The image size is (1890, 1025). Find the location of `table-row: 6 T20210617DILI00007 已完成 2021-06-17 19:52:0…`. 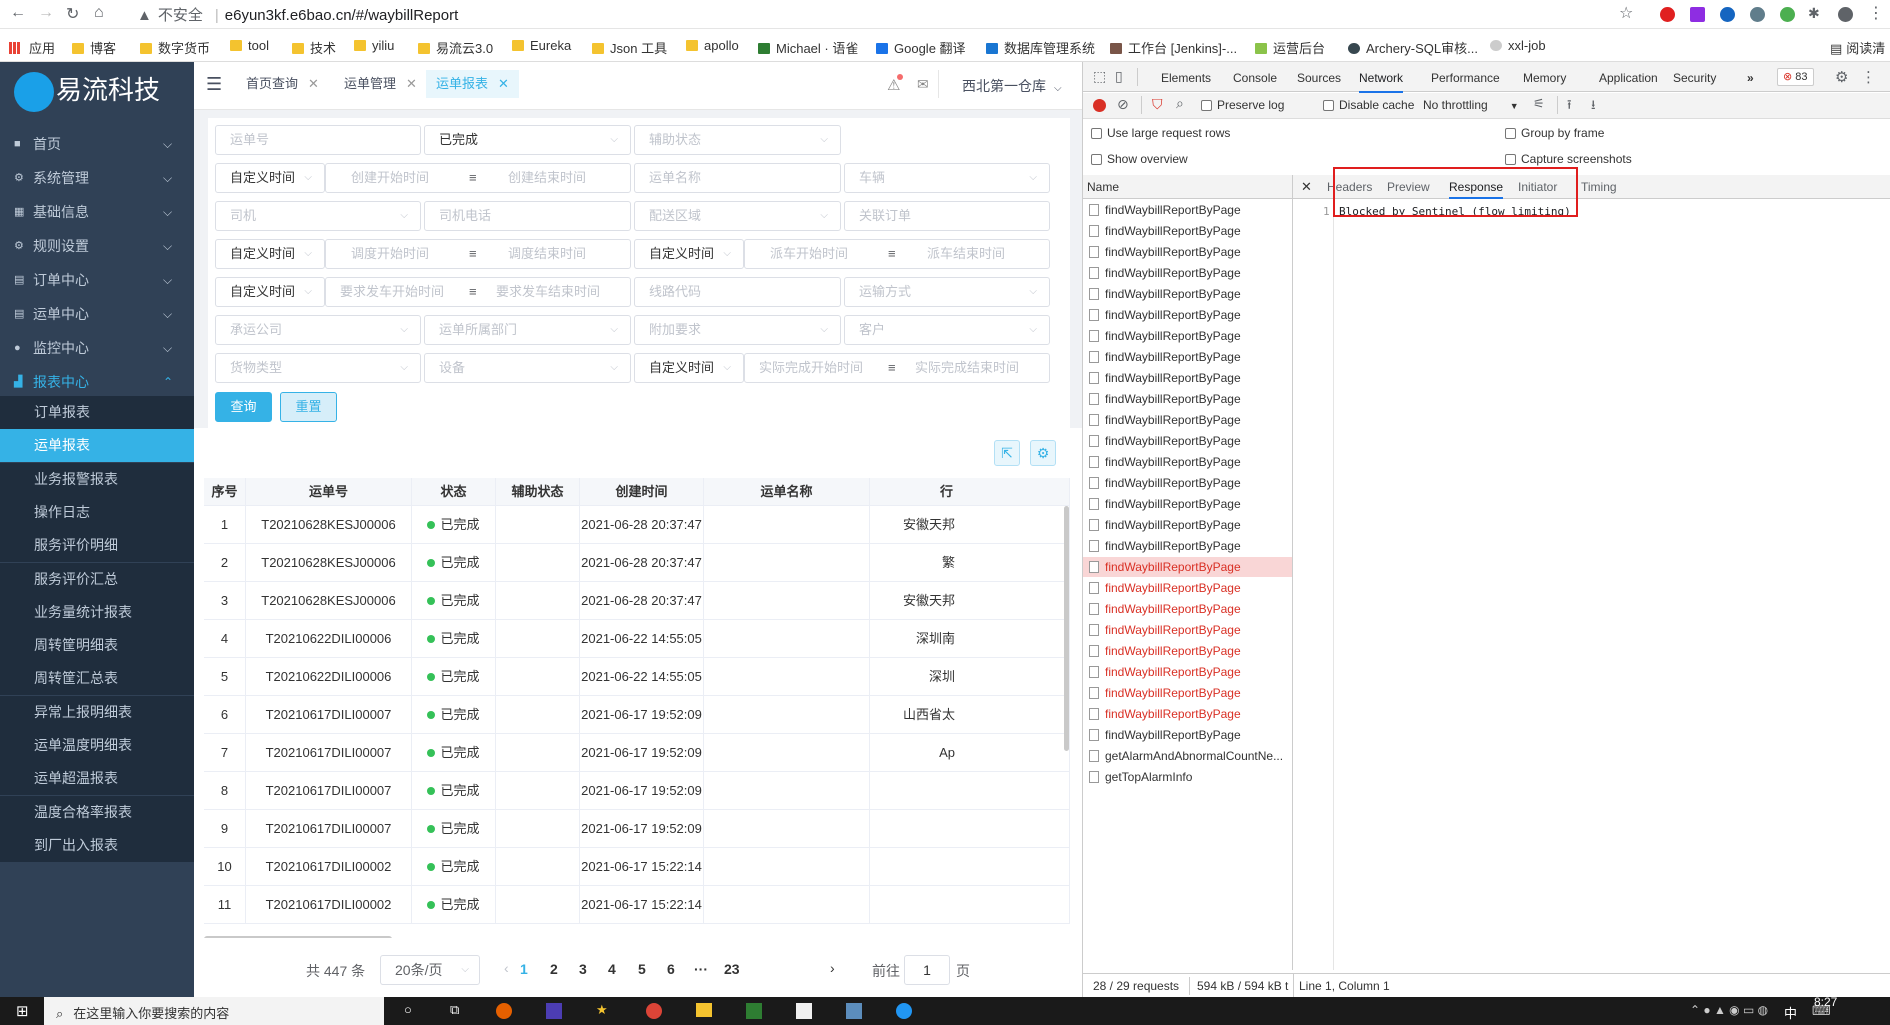

table-row: 6 T20210617DILI00007 已完成 2021-06-17 19:52:0… is located at coordinates (637, 715).